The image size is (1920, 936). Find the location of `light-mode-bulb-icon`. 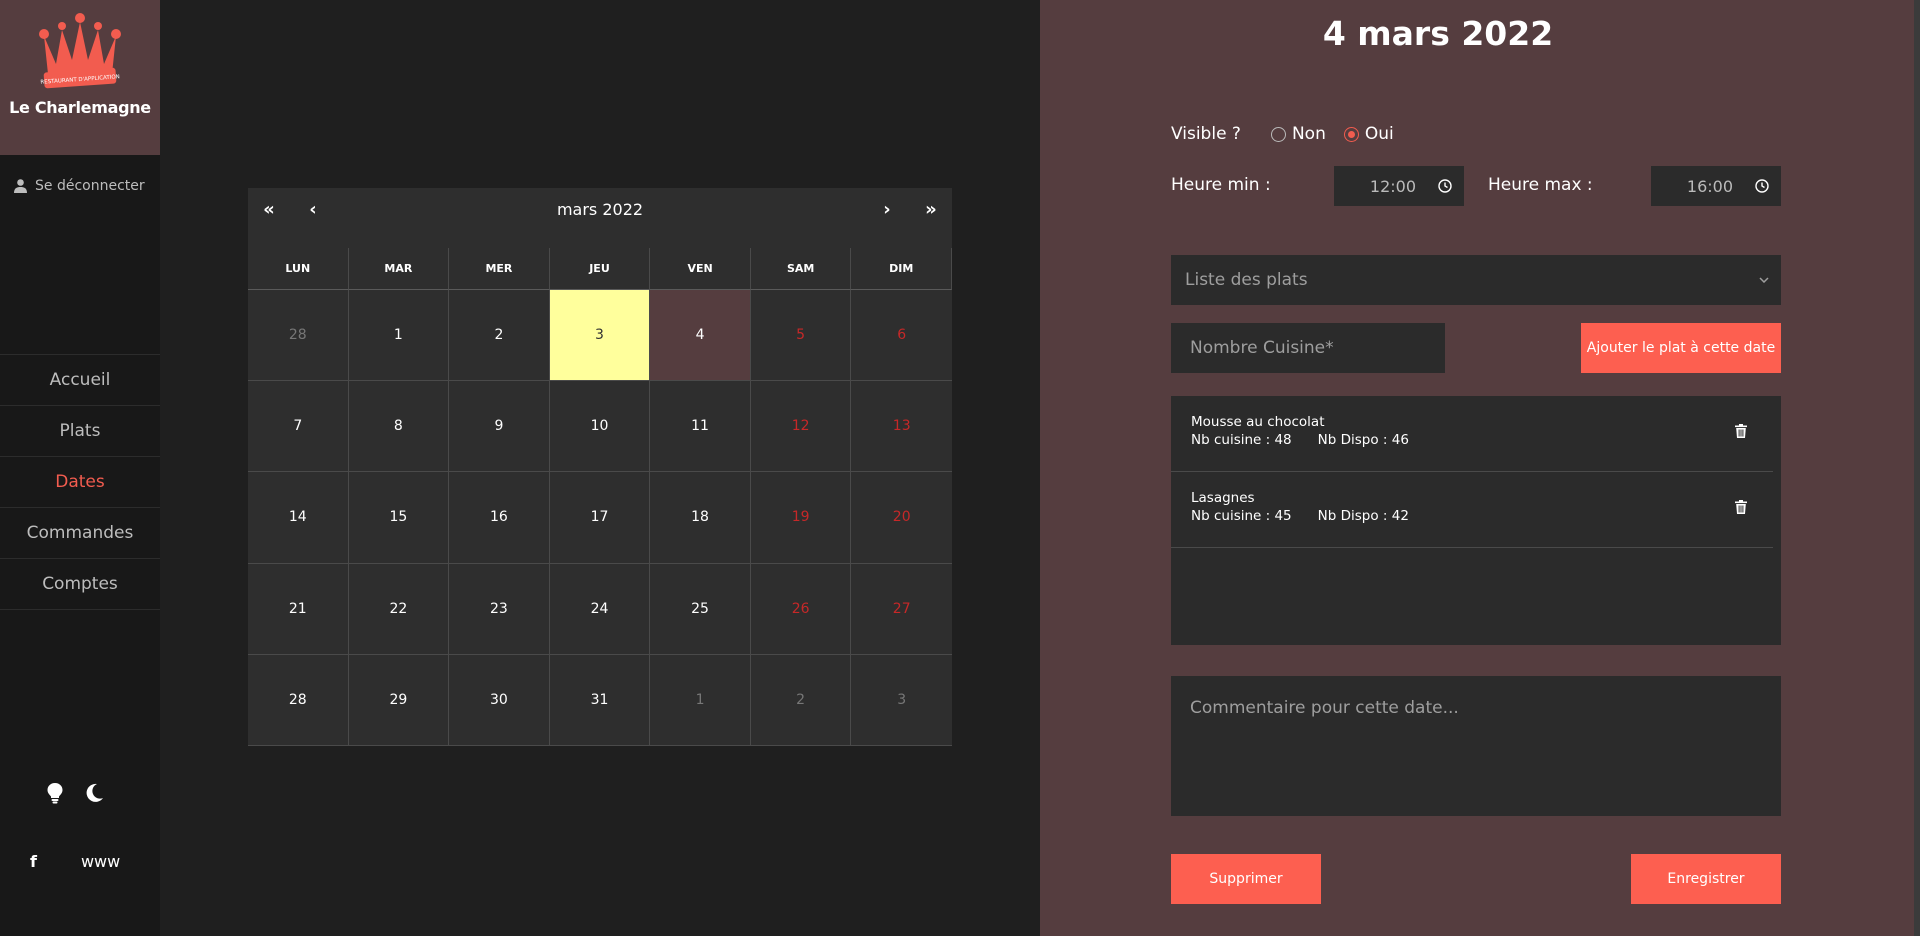

light-mode-bulb-icon is located at coordinates (55, 793).